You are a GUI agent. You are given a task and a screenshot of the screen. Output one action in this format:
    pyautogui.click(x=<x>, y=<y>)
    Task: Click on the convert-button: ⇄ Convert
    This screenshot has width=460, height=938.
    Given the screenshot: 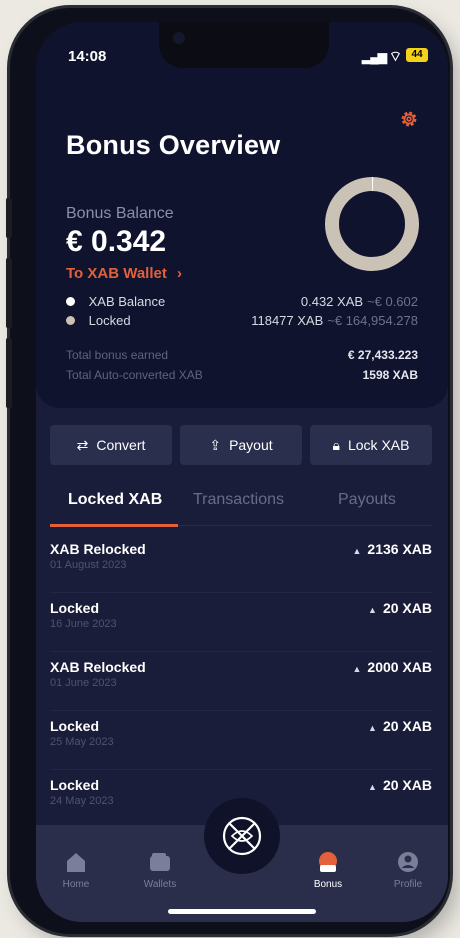 What is the action you would take?
    pyautogui.click(x=111, y=445)
    